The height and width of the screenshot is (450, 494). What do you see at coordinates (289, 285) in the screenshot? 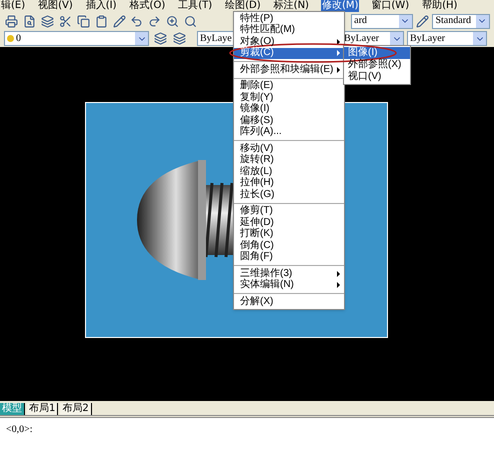
I see `menu-item: 实体编辑(N)` at bounding box center [289, 285].